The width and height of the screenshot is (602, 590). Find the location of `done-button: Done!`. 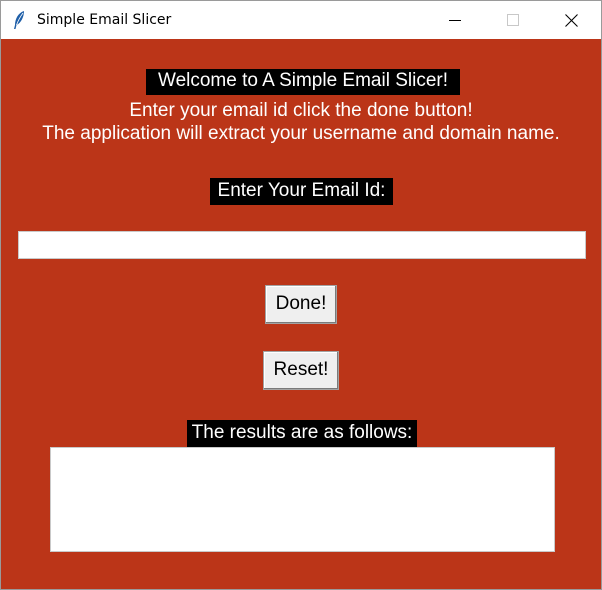

done-button: Done! is located at coordinates (301, 304).